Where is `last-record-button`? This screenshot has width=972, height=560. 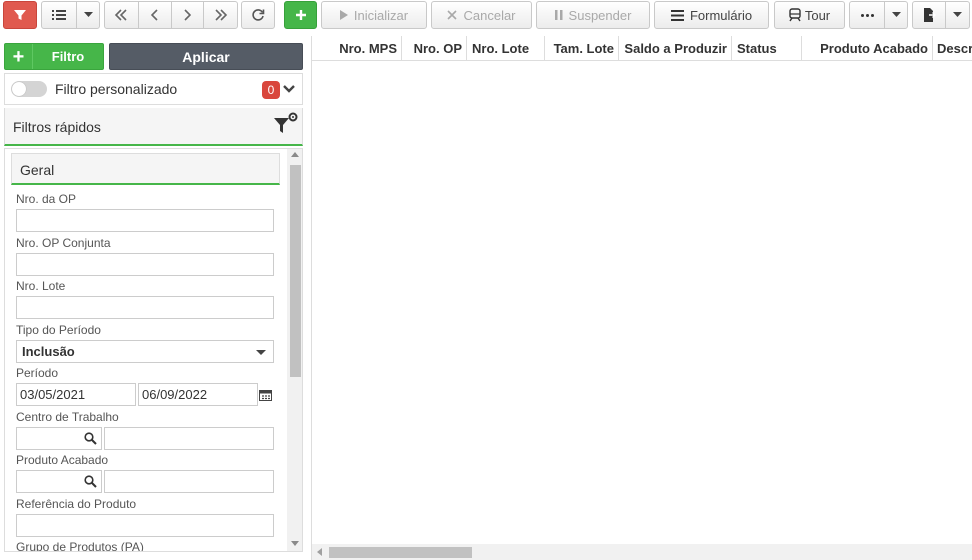
last-record-button is located at coordinates (220, 15).